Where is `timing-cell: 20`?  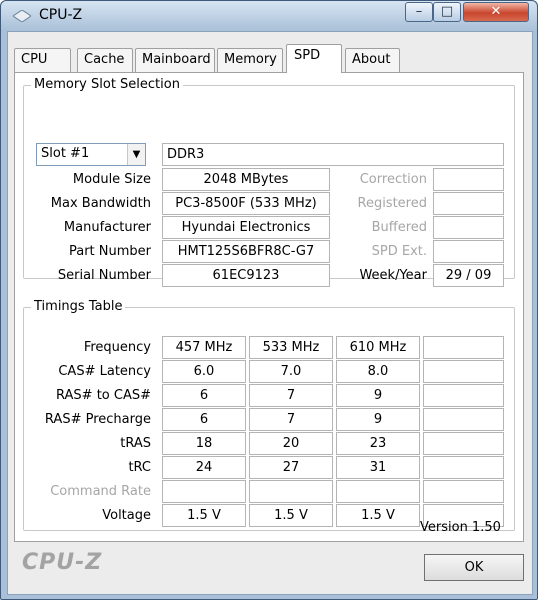
timing-cell: 20 is located at coordinates (291, 443).